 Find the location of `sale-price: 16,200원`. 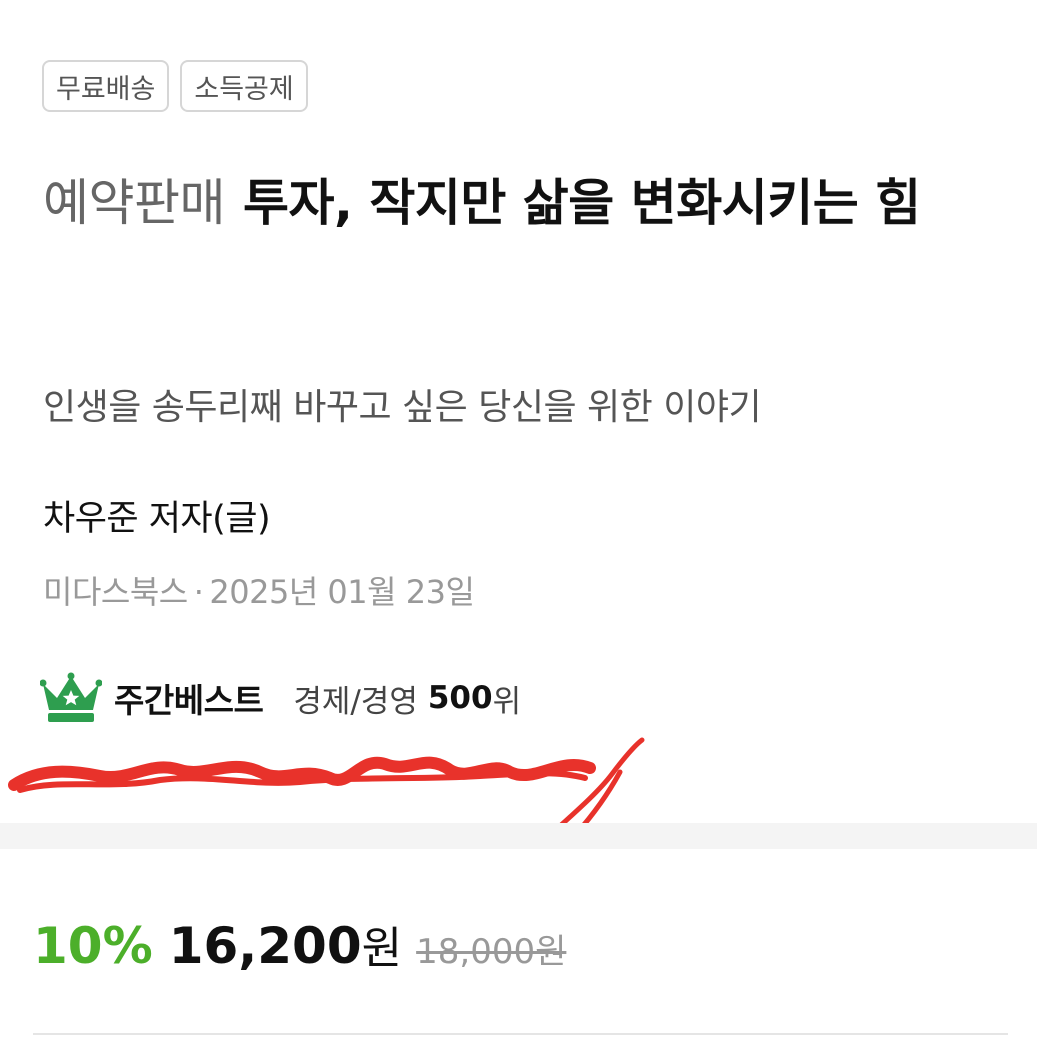

sale-price: 16,200원 is located at coordinates (285, 944).